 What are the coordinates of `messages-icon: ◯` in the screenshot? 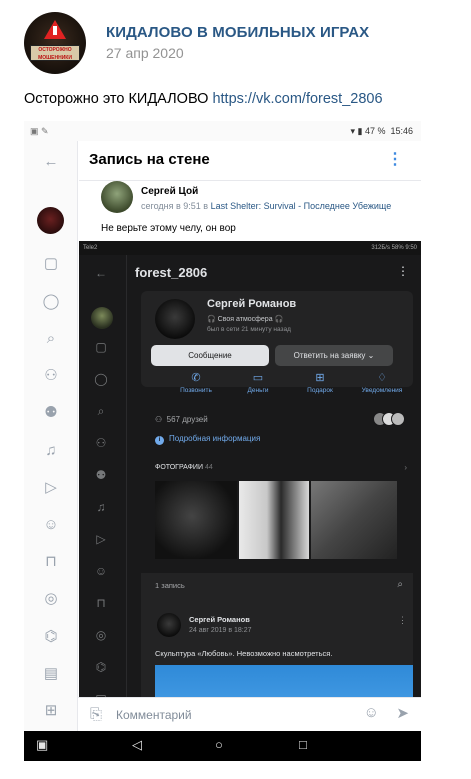 It's located at (51, 302).